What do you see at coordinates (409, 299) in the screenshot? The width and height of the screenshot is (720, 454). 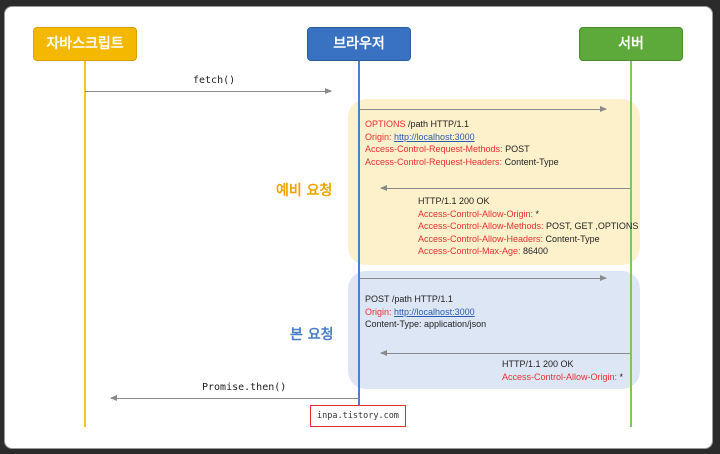 I see `post-request-line: POST /path HTTP/1.1` at bounding box center [409, 299].